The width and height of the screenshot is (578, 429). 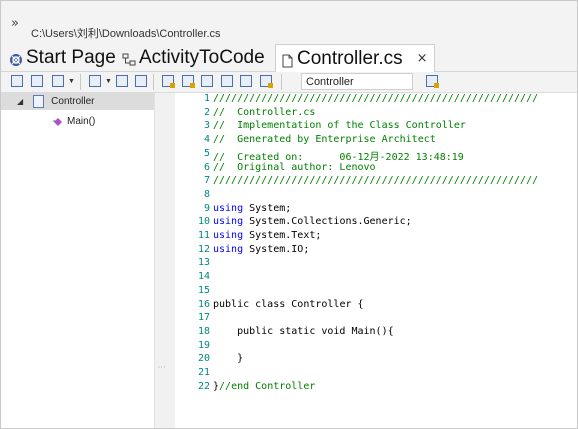 What do you see at coordinates (266, 81) in the screenshot?
I see `bookmark-icon` at bounding box center [266, 81].